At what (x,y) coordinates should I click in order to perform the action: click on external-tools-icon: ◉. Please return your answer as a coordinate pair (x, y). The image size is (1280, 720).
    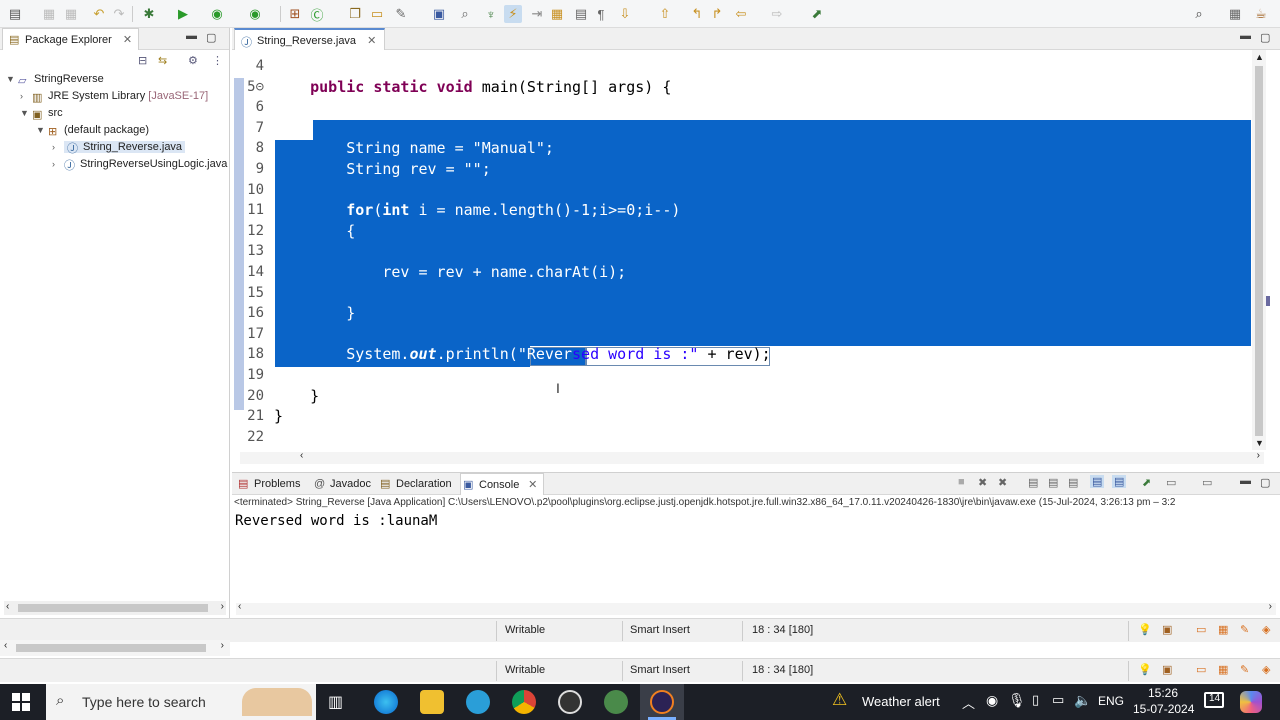
    Looking at the image, I should click on (255, 14).